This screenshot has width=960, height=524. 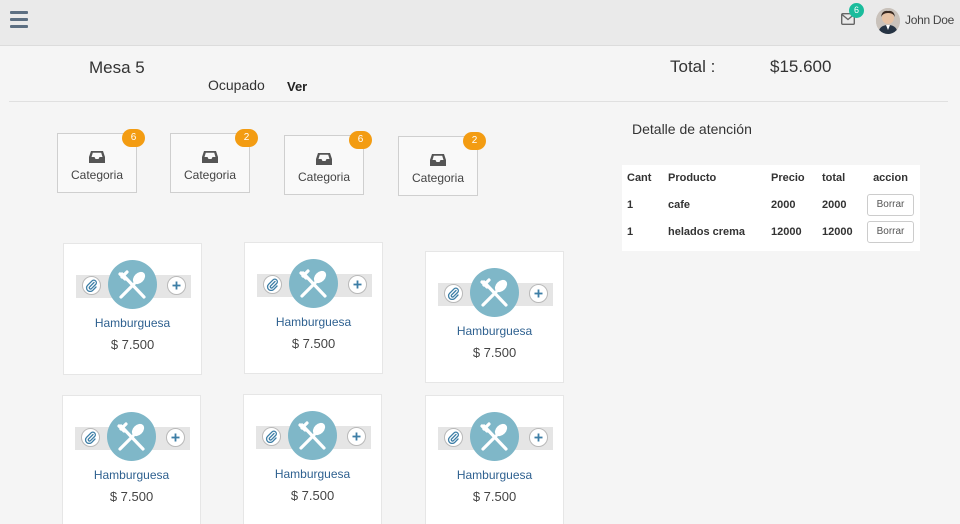 What do you see at coordinates (480, 23) in the screenshot?
I see `top-bar: 6 John Doe` at bounding box center [480, 23].